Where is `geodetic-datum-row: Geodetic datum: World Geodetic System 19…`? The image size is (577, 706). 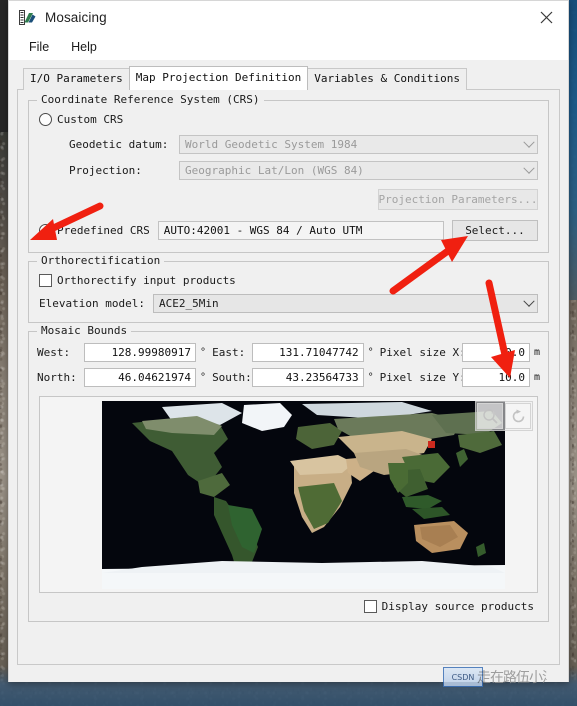 geodetic-datum-row: Geodetic datum: World Geodetic System 19… is located at coordinates (288, 144).